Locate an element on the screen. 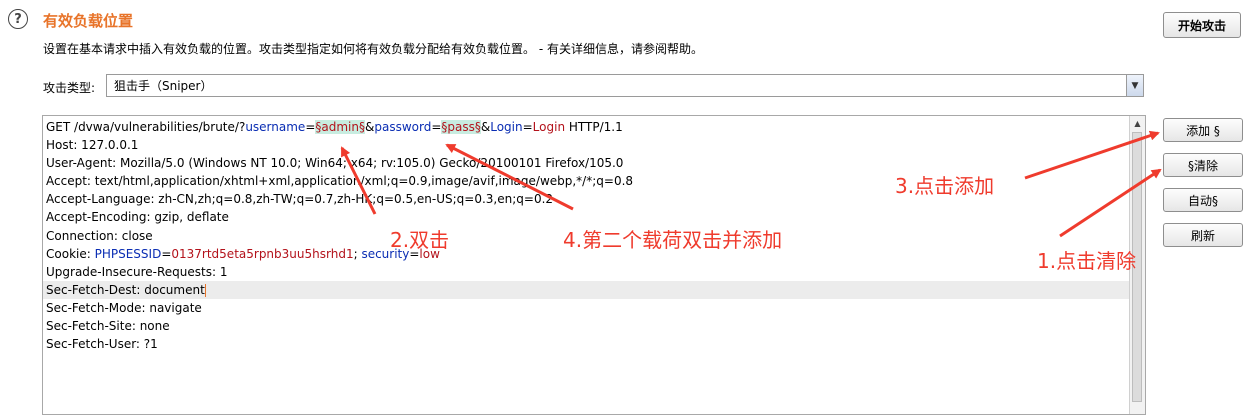 This screenshot has width=1257, height=415. header-line: Sec-Fetch-Site: none is located at coordinates (108, 326).